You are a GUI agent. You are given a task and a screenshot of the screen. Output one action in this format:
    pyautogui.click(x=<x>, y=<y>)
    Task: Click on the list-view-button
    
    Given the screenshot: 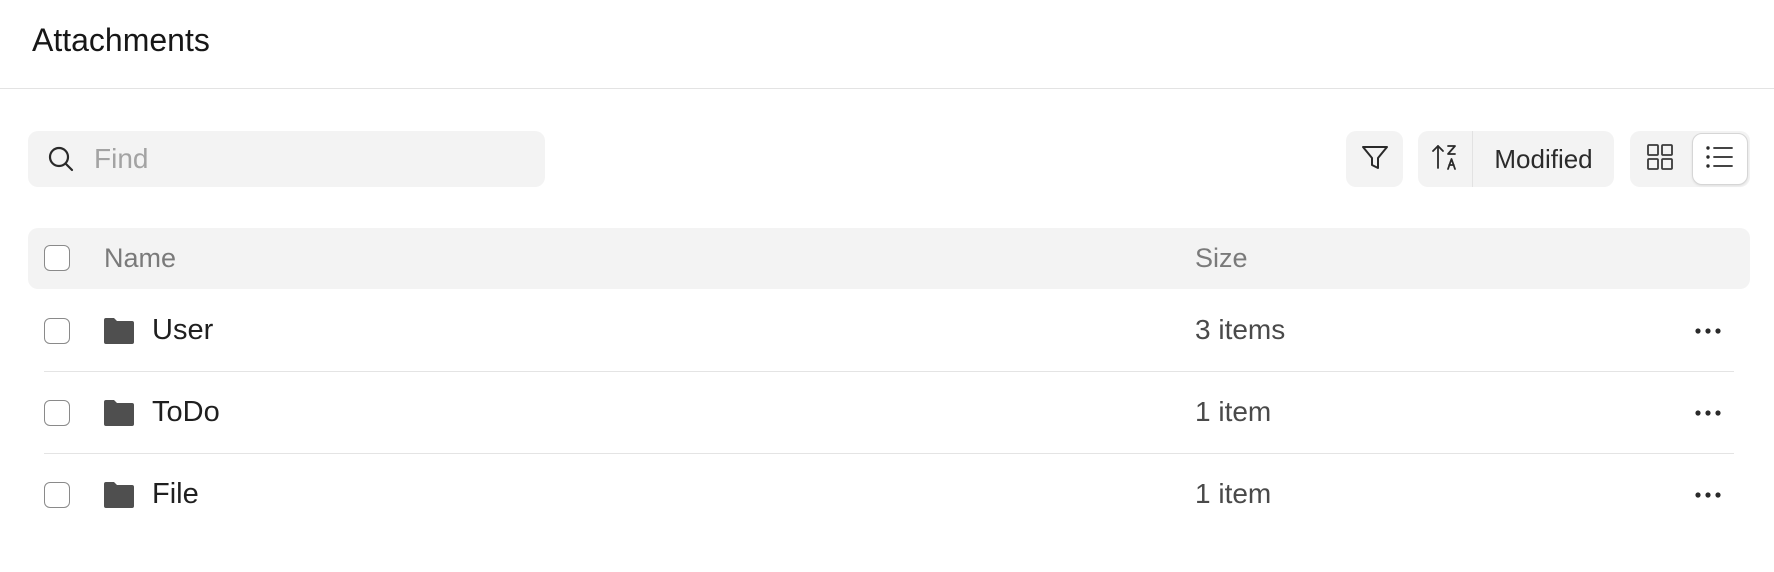 What is the action you would take?
    pyautogui.click(x=1720, y=159)
    